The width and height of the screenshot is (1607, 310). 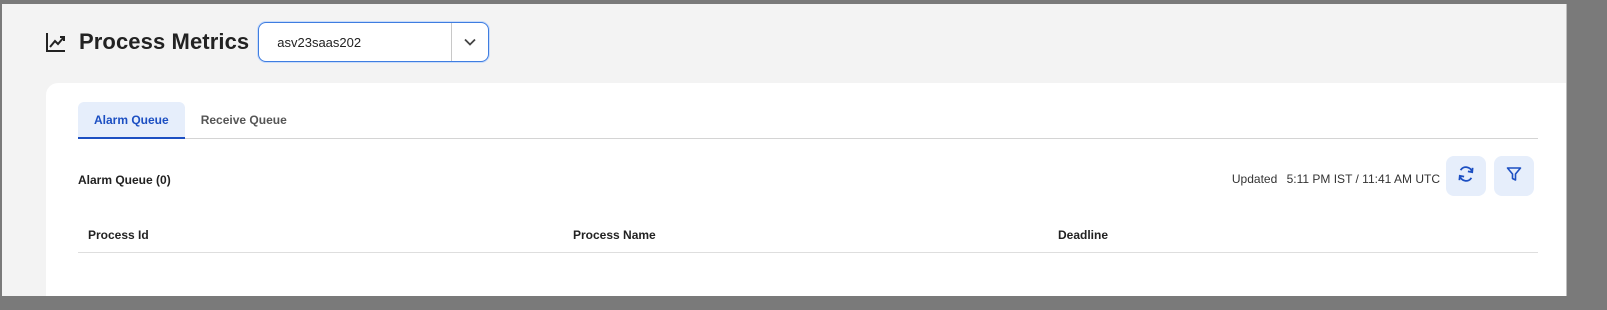 What do you see at coordinates (244, 120) in the screenshot?
I see `tab-receive-queue: Receive Queue` at bounding box center [244, 120].